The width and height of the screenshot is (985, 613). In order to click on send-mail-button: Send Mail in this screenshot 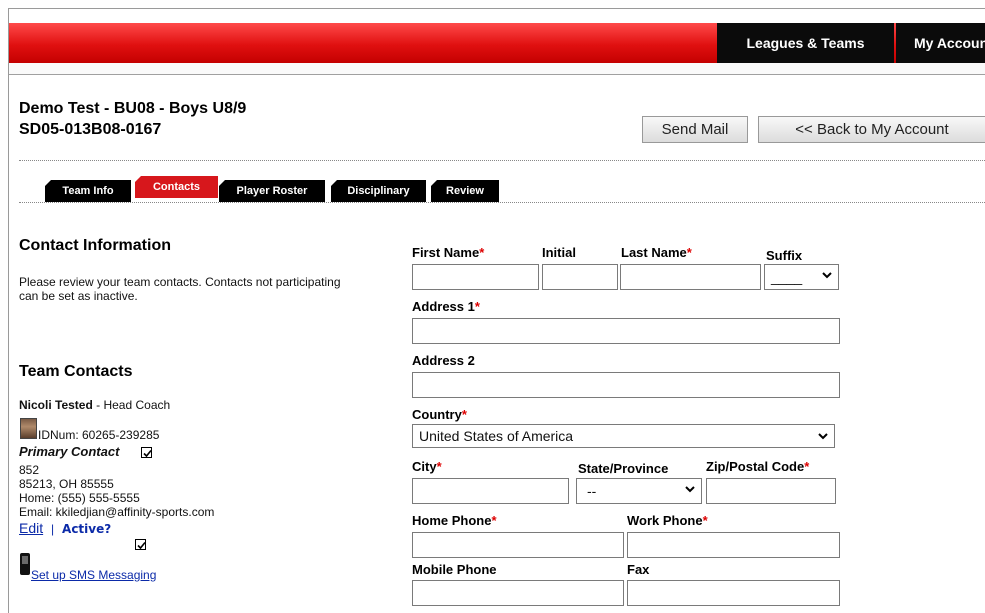, I will do `click(695, 129)`.